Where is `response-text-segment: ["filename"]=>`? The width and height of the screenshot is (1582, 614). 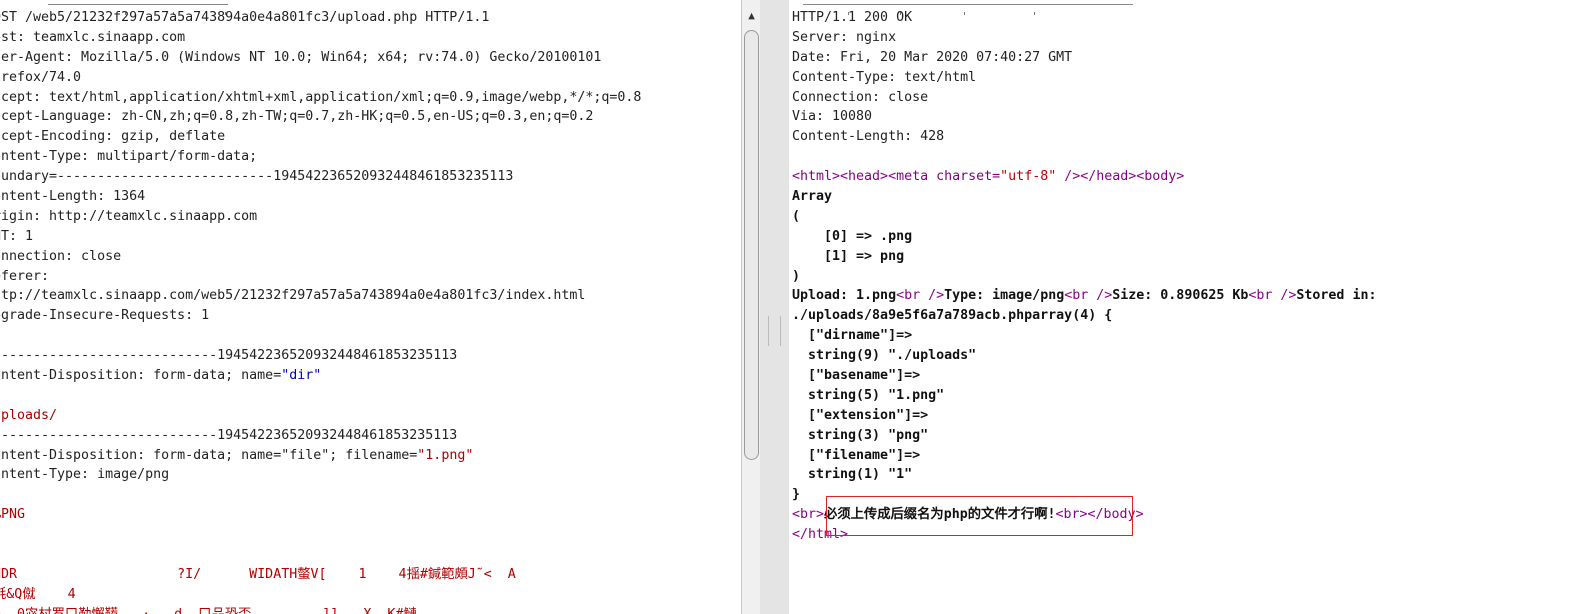 response-text-segment: ["filename"]=> is located at coordinates (856, 455).